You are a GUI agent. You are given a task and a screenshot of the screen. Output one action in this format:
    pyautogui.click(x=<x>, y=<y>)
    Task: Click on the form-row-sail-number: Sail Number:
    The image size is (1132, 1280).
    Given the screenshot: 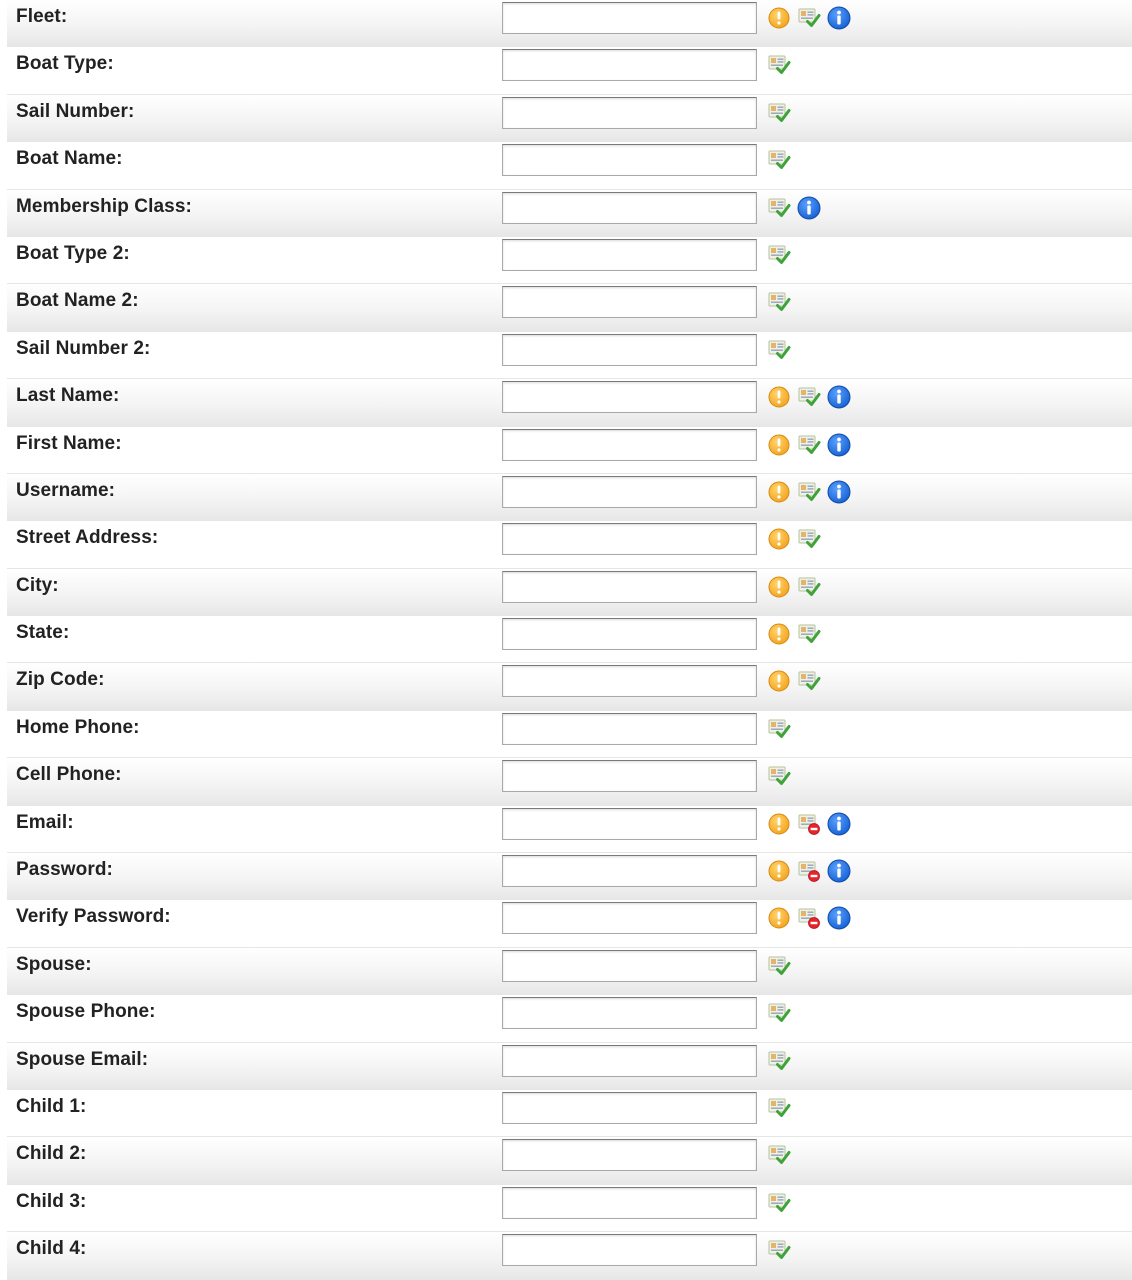 What is the action you would take?
    pyautogui.click(x=569, y=118)
    